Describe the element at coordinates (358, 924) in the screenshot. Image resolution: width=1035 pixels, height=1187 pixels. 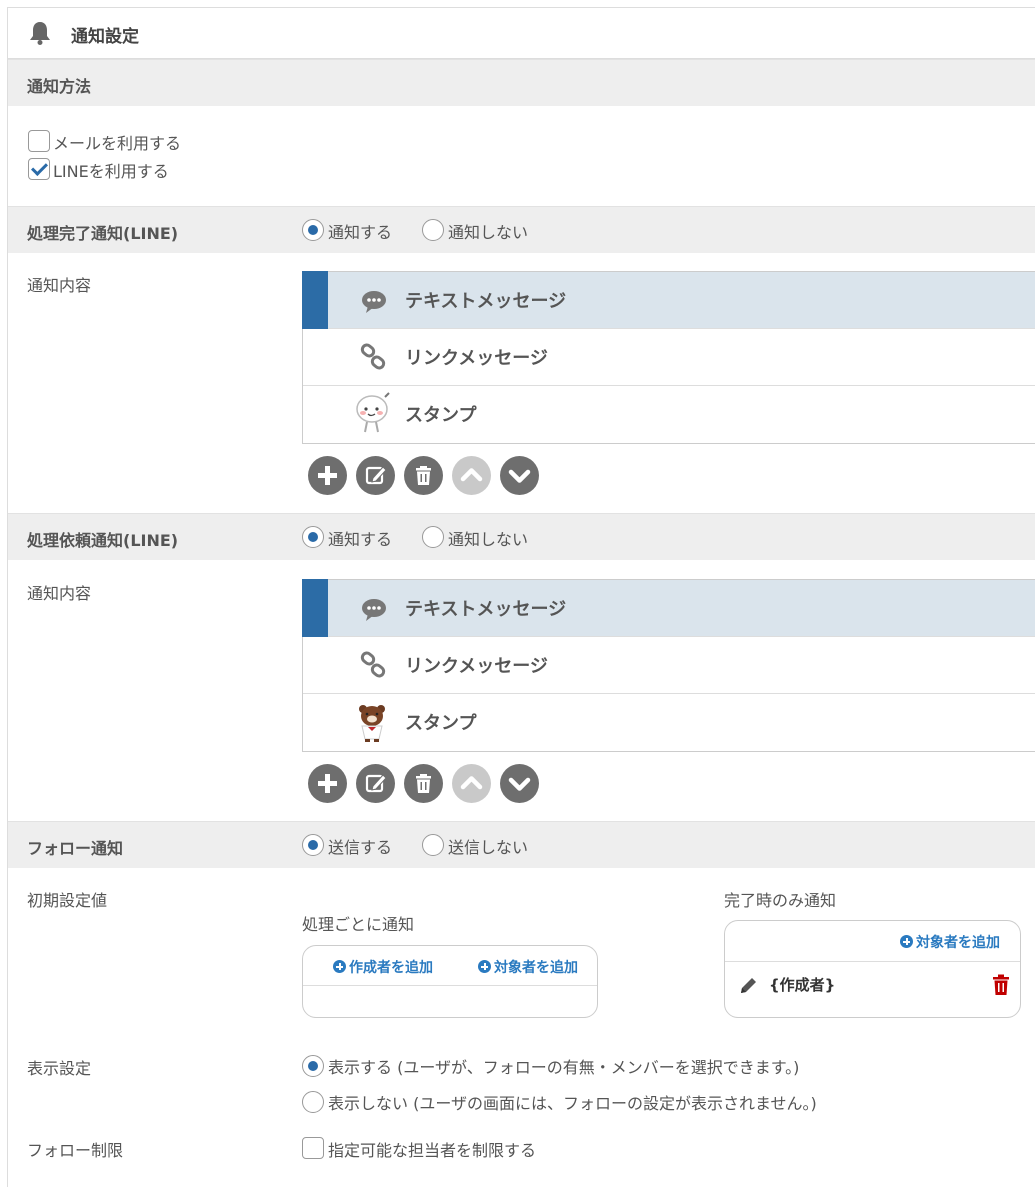
I see `per-process-label: 処理ごとに通知` at that location.